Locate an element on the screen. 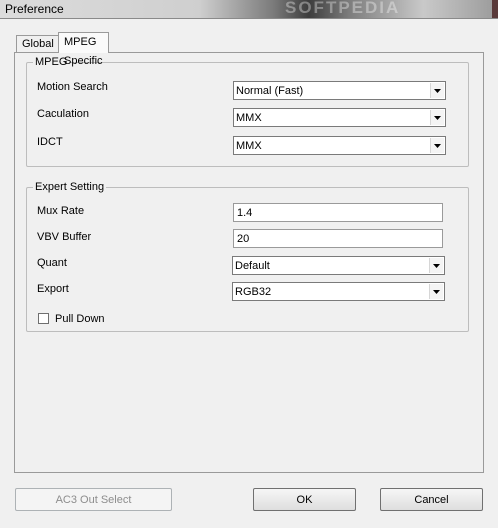 Image resolution: width=498 pixels, height=528 pixels. caculation-select: MMX is located at coordinates (339, 117).